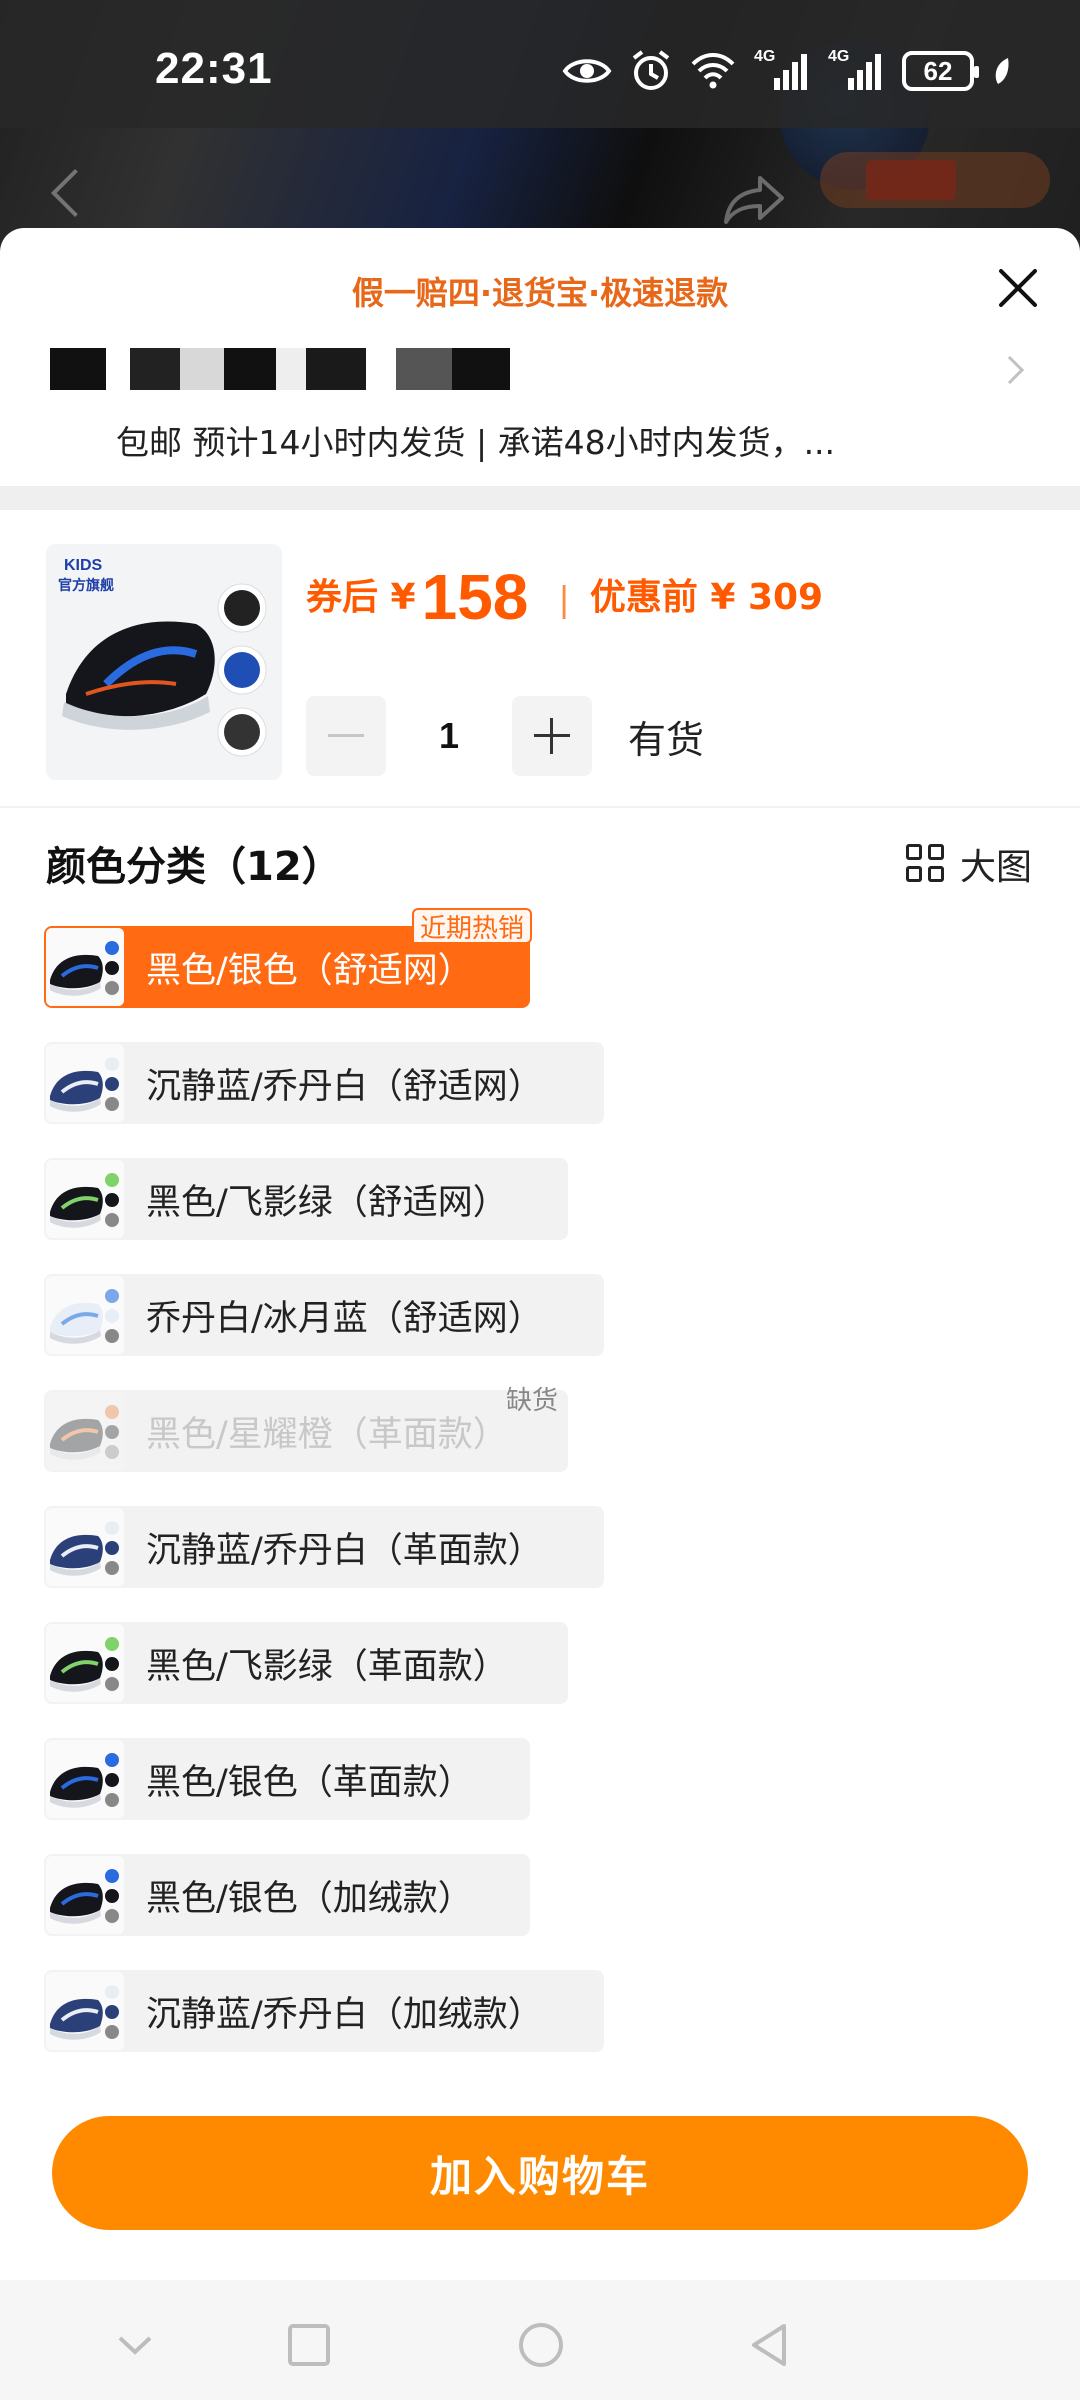  I want to click on system-nav-bar, so click(540, 2340).